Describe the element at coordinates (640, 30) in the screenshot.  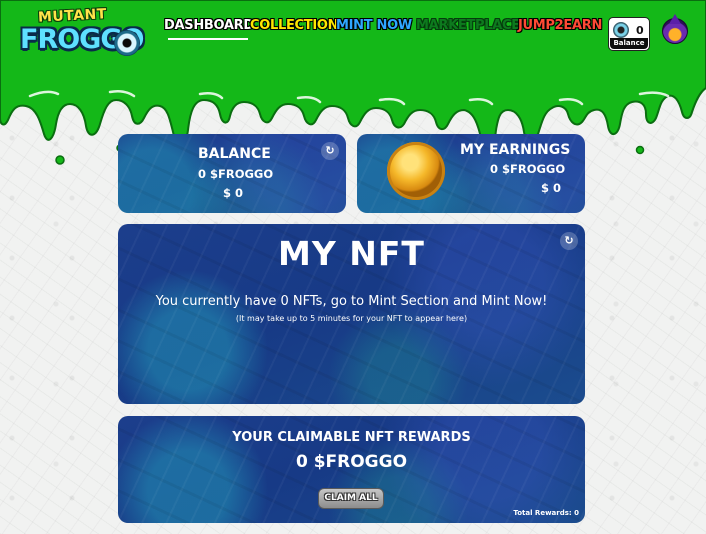
I see `balance-count: 0` at that location.